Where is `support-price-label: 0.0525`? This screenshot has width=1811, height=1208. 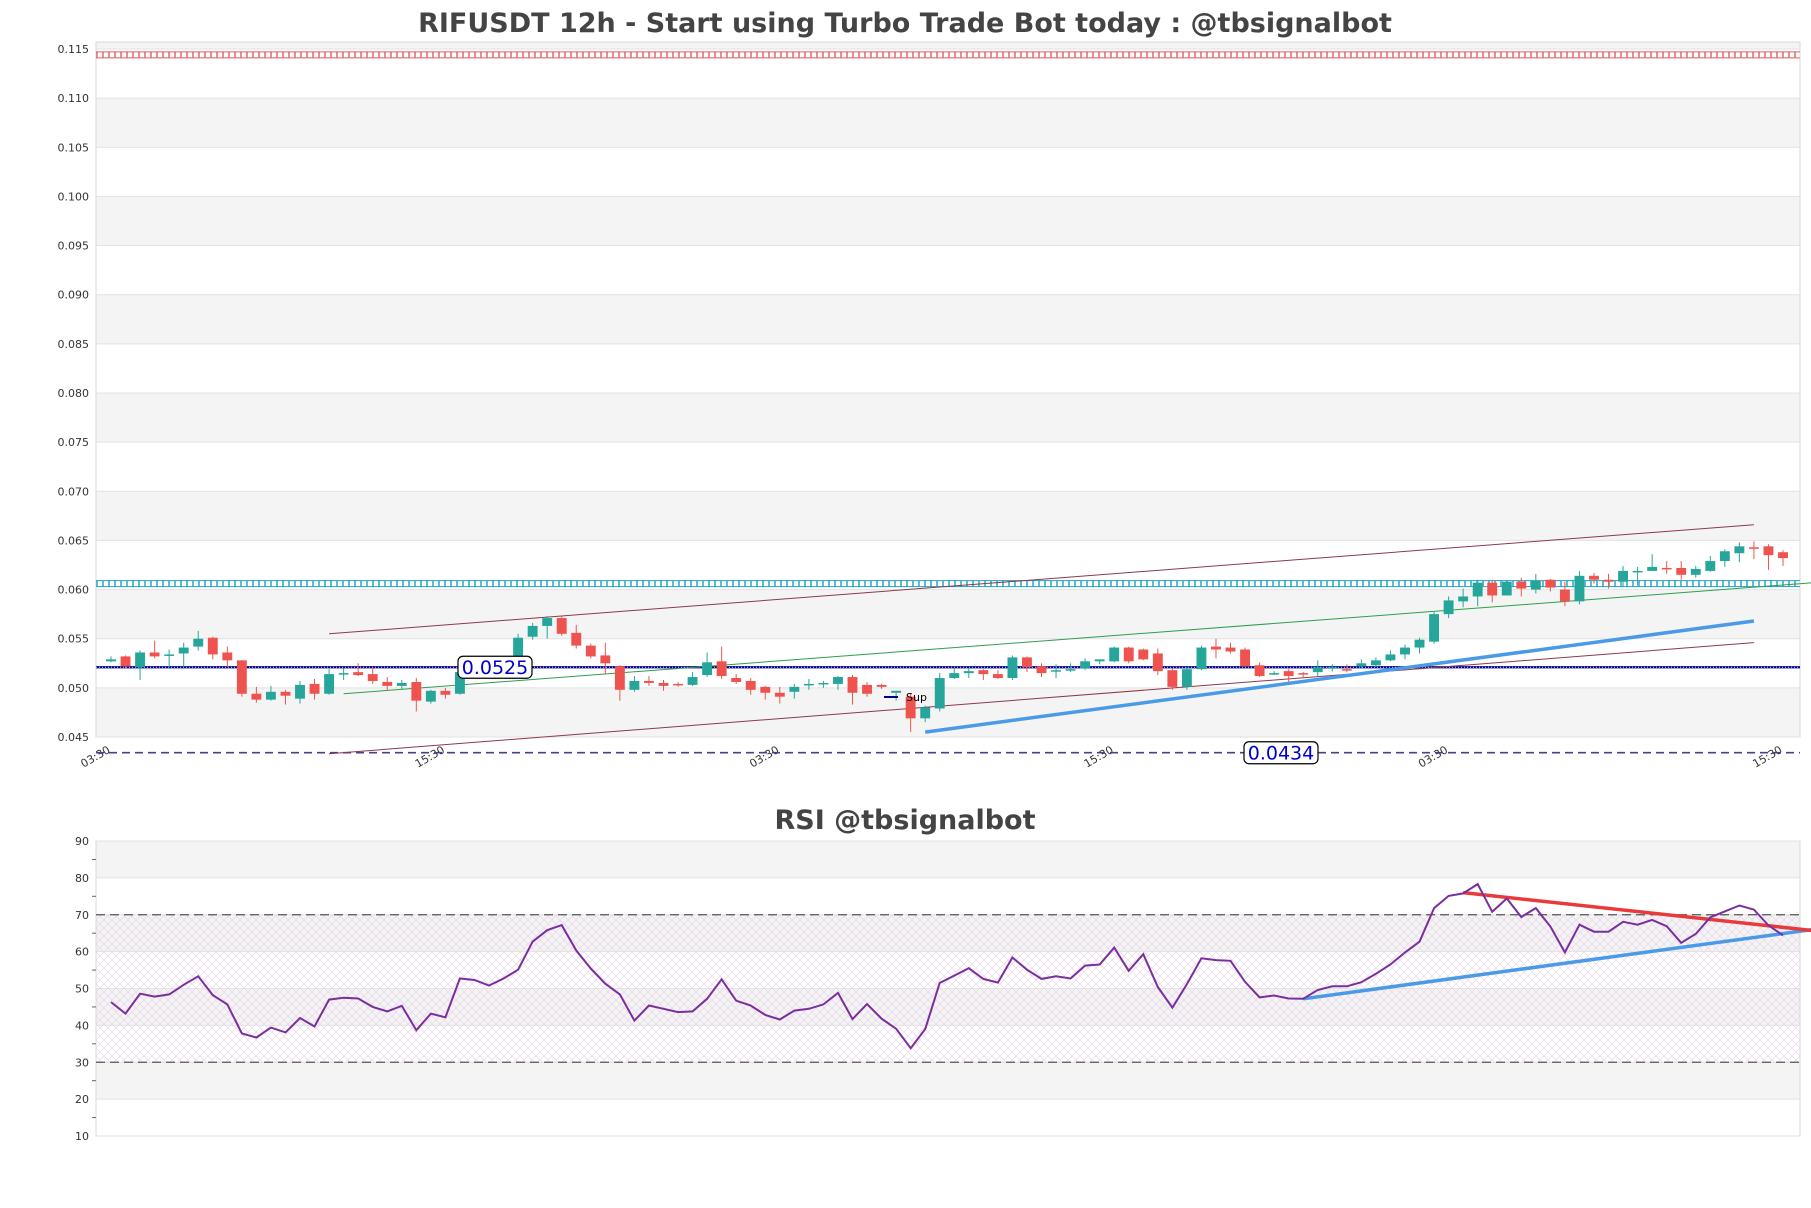
support-price-label: 0.0525 is located at coordinates (495, 668).